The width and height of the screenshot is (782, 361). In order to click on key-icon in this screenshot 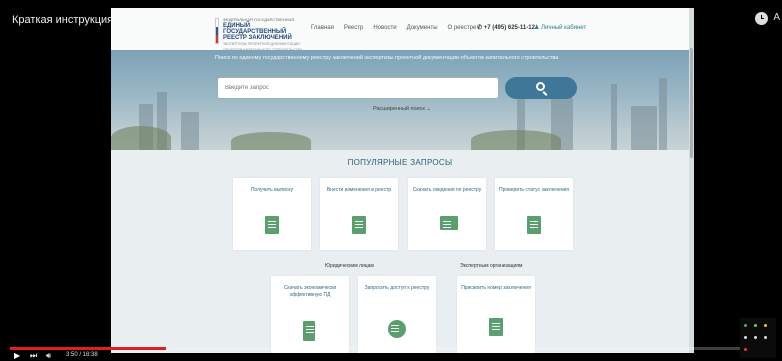, I will do `click(397, 329)`.